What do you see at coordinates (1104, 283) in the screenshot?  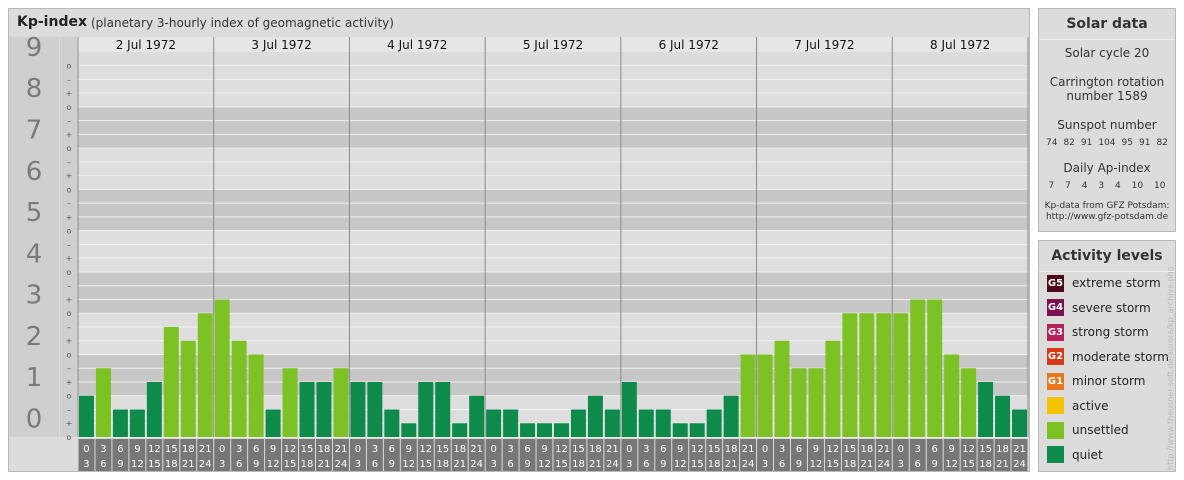 I see `activity-level-extreme-storm: G5 extreme storm` at bounding box center [1104, 283].